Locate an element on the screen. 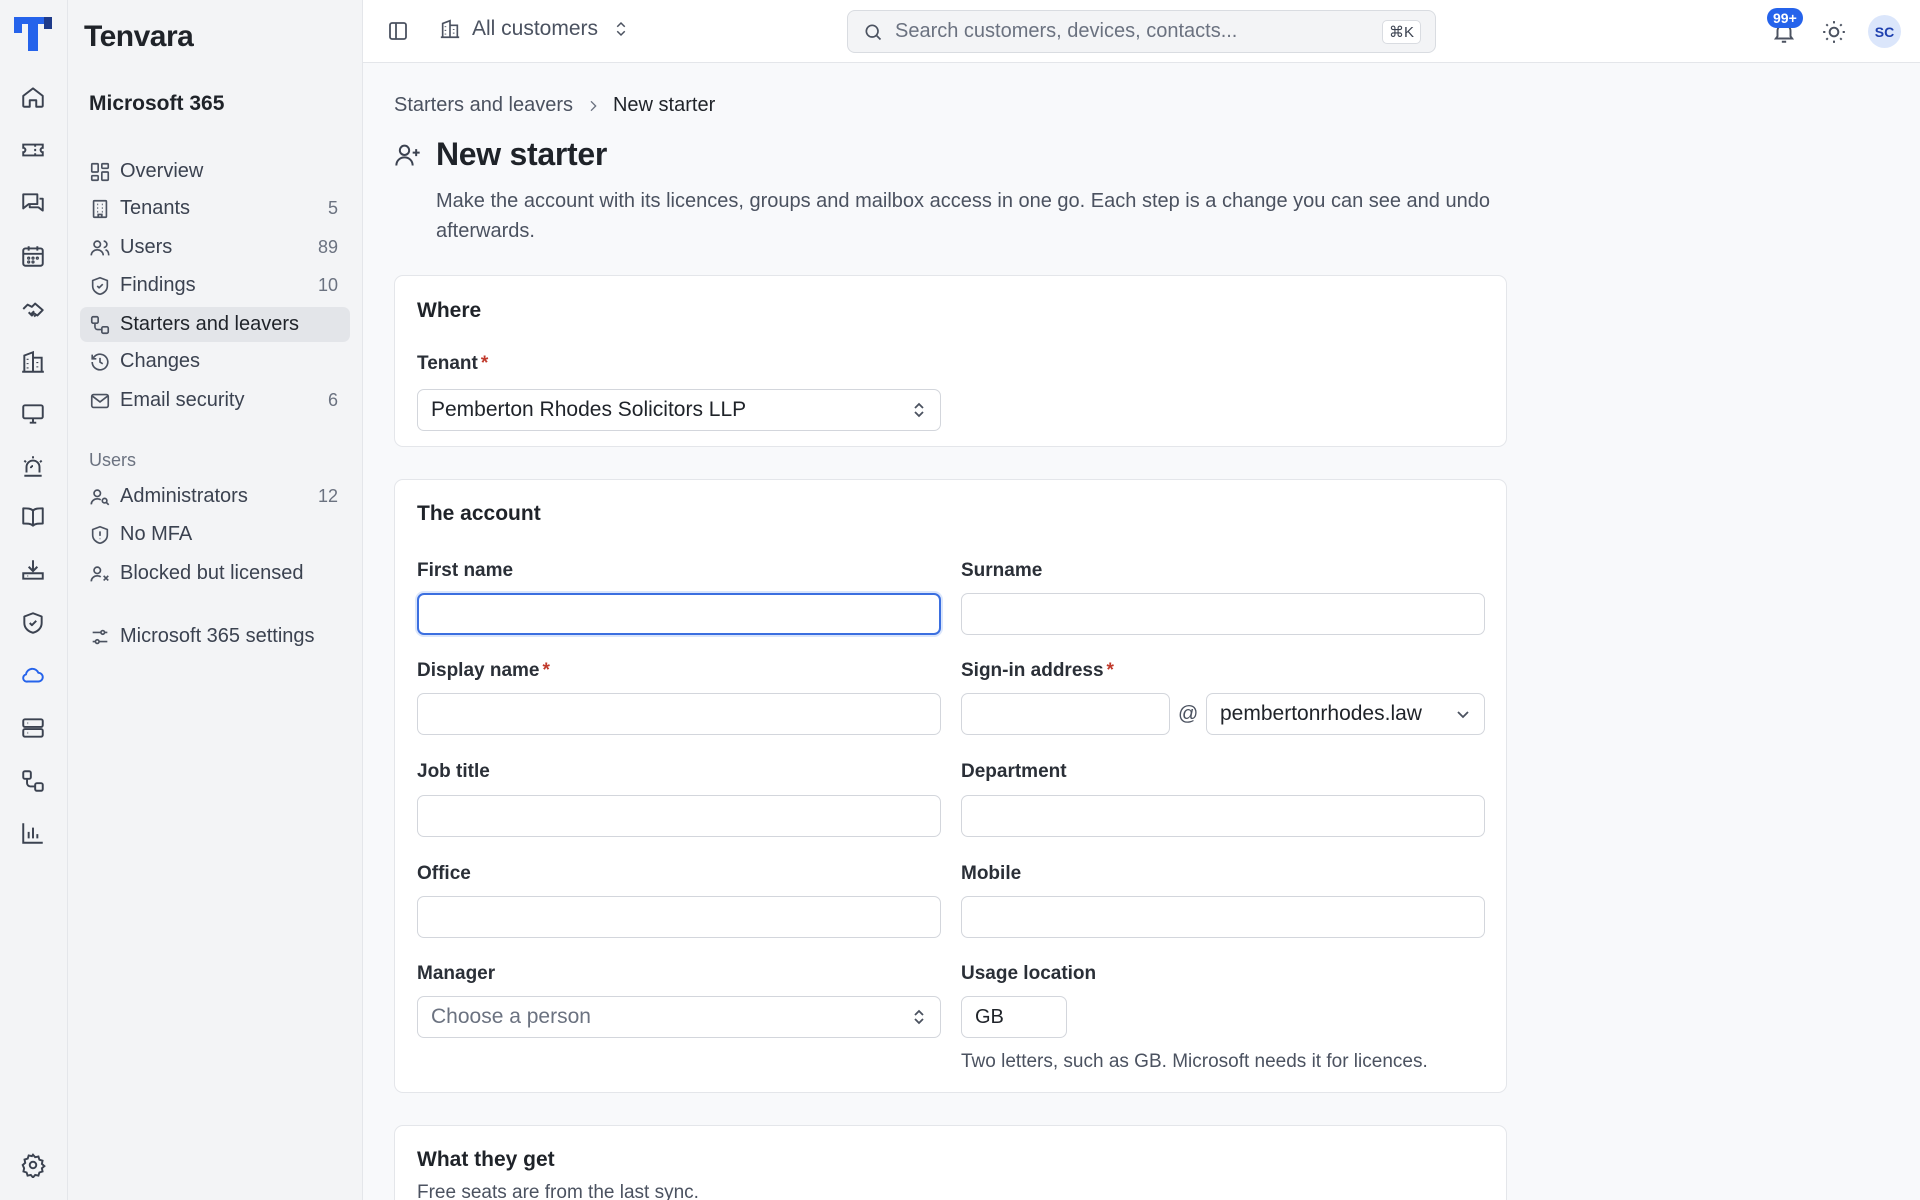 This screenshot has width=1920, height=1200. dashboard-icon is located at coordinates (100, 172).